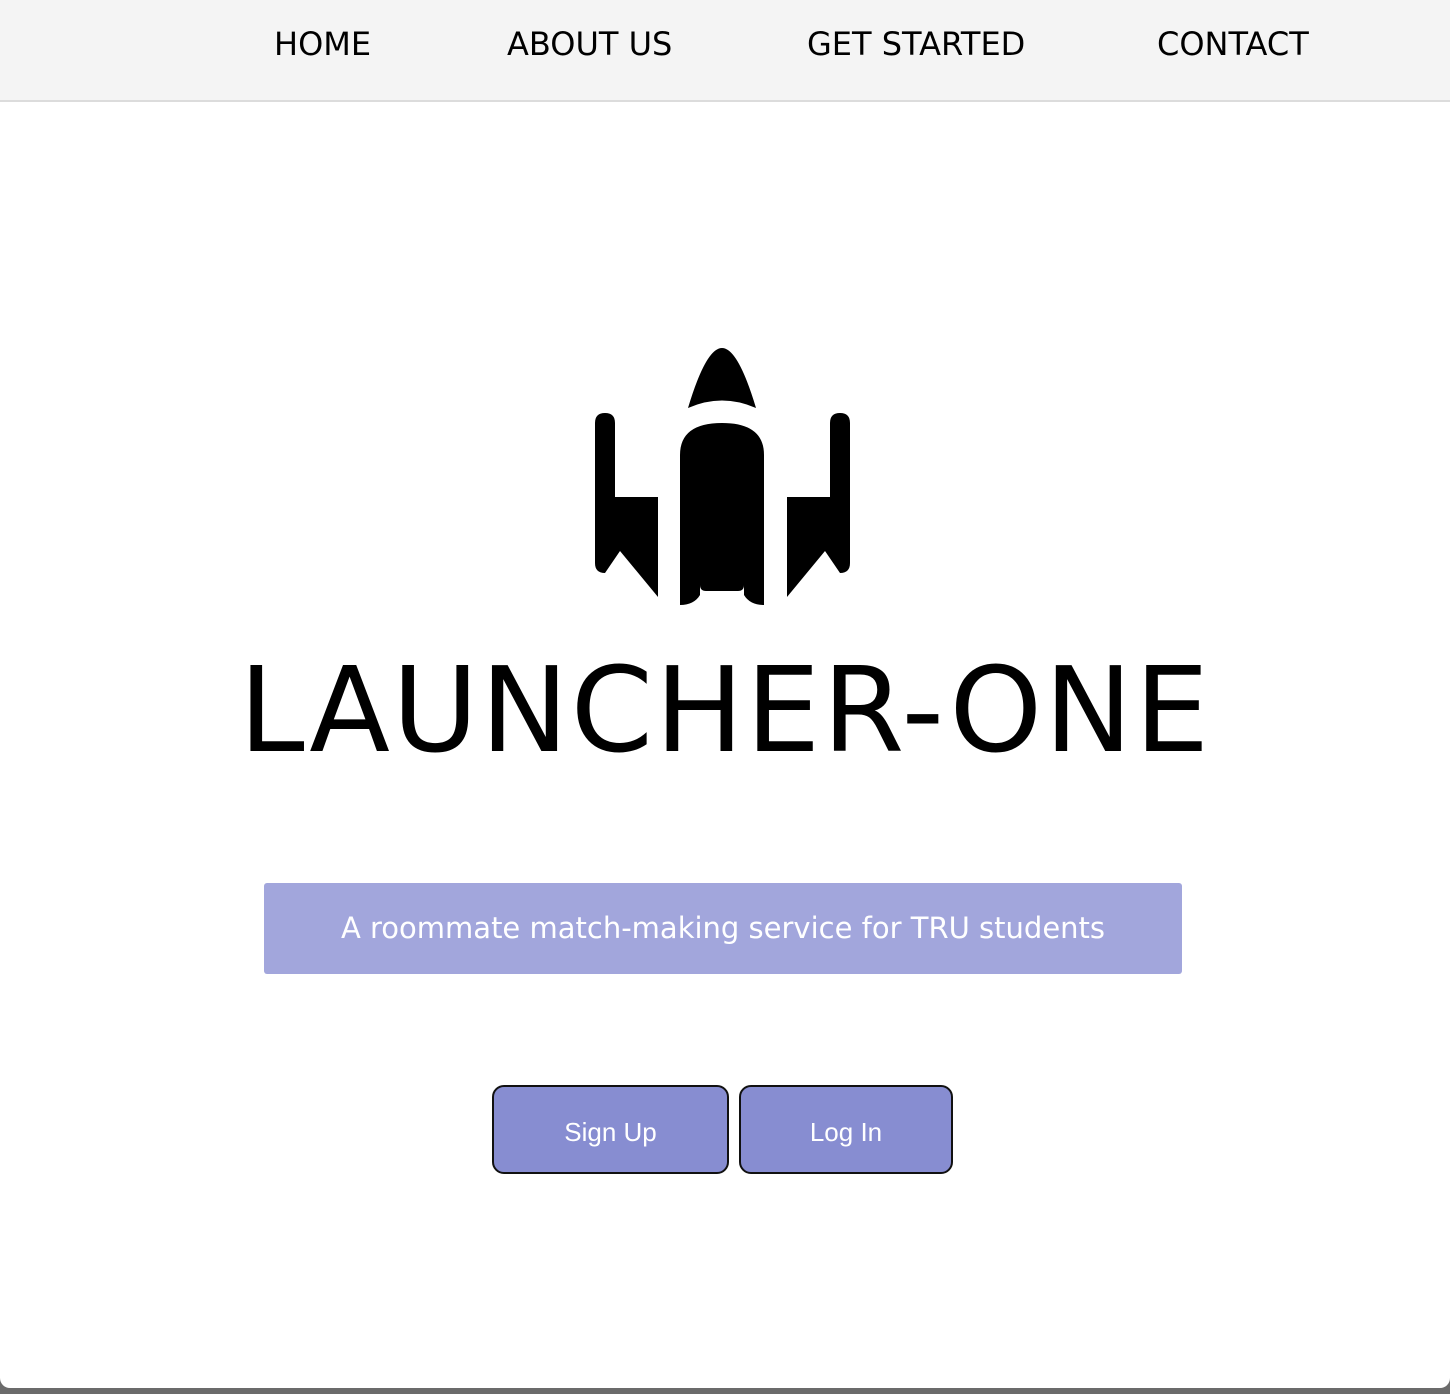 Image resolution: width=1450 pixels, height=1394 pixels. Describe the element at coordinates (322, 44) in the screenshot. I see `nav-link-home: HOME` at that location.